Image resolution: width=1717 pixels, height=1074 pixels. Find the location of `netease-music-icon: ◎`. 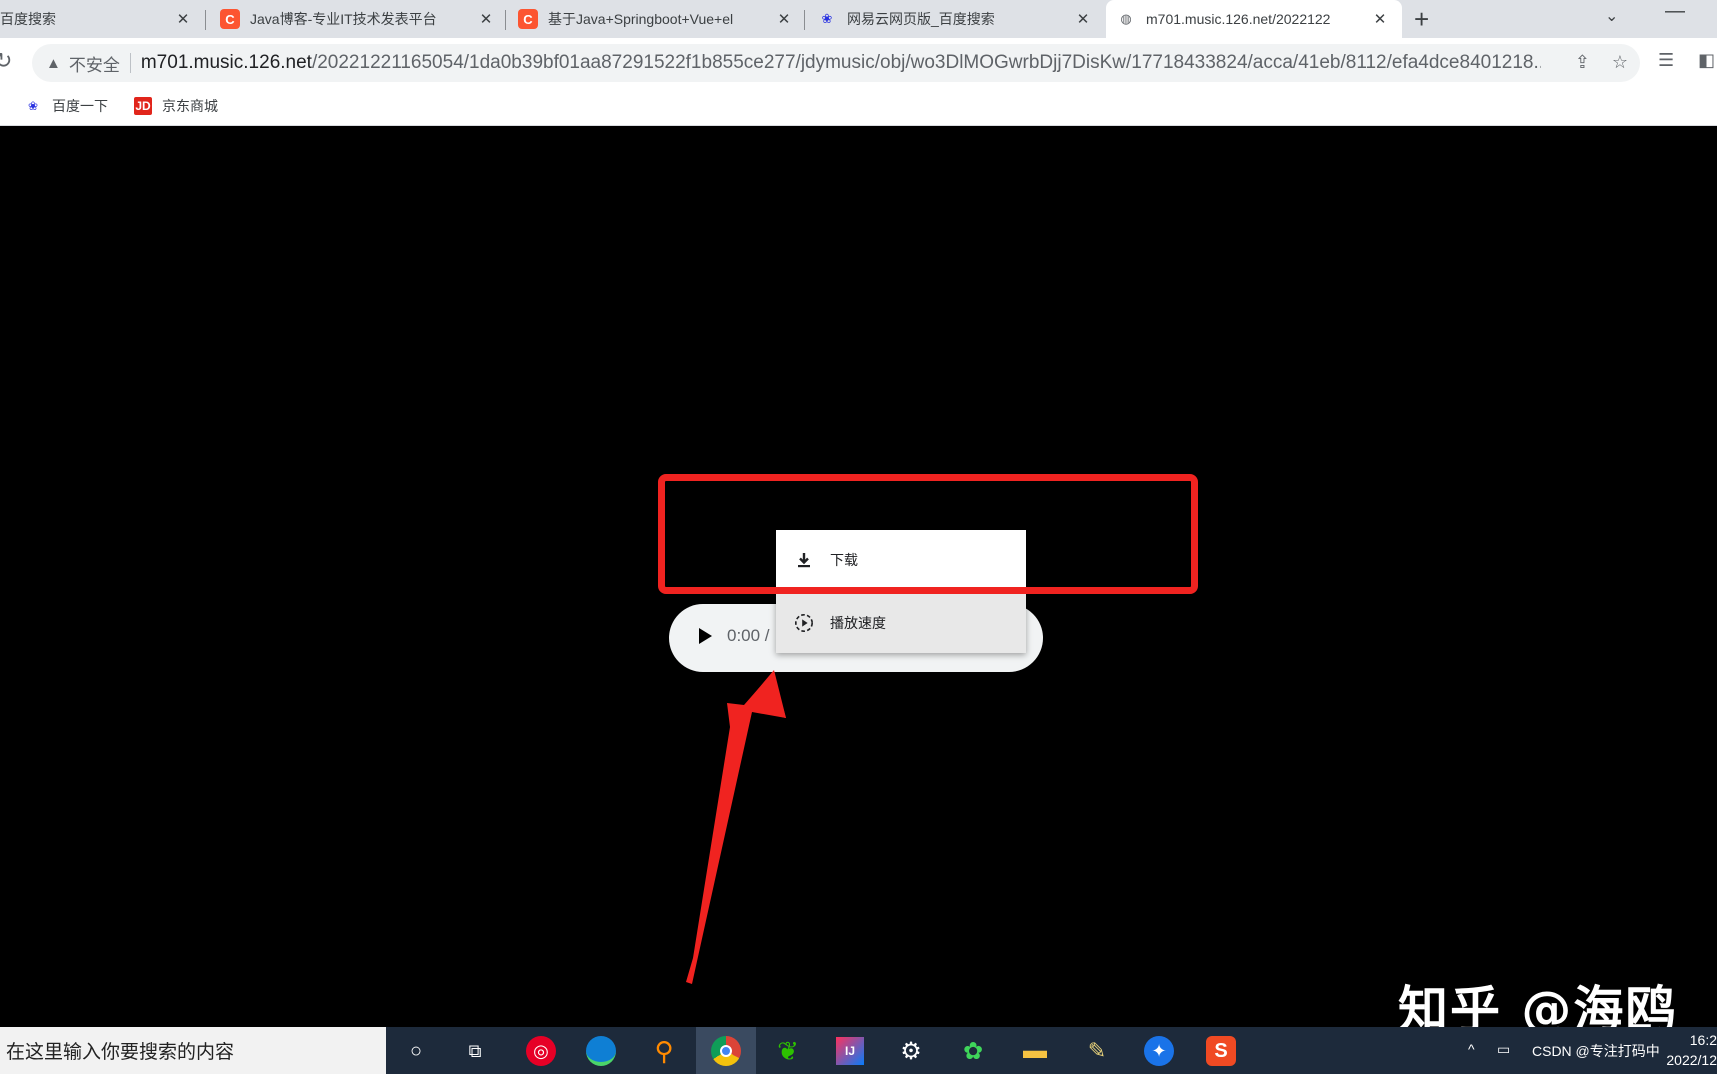

netease-music-icon: ◎ is located at coordinates (541, 1051).